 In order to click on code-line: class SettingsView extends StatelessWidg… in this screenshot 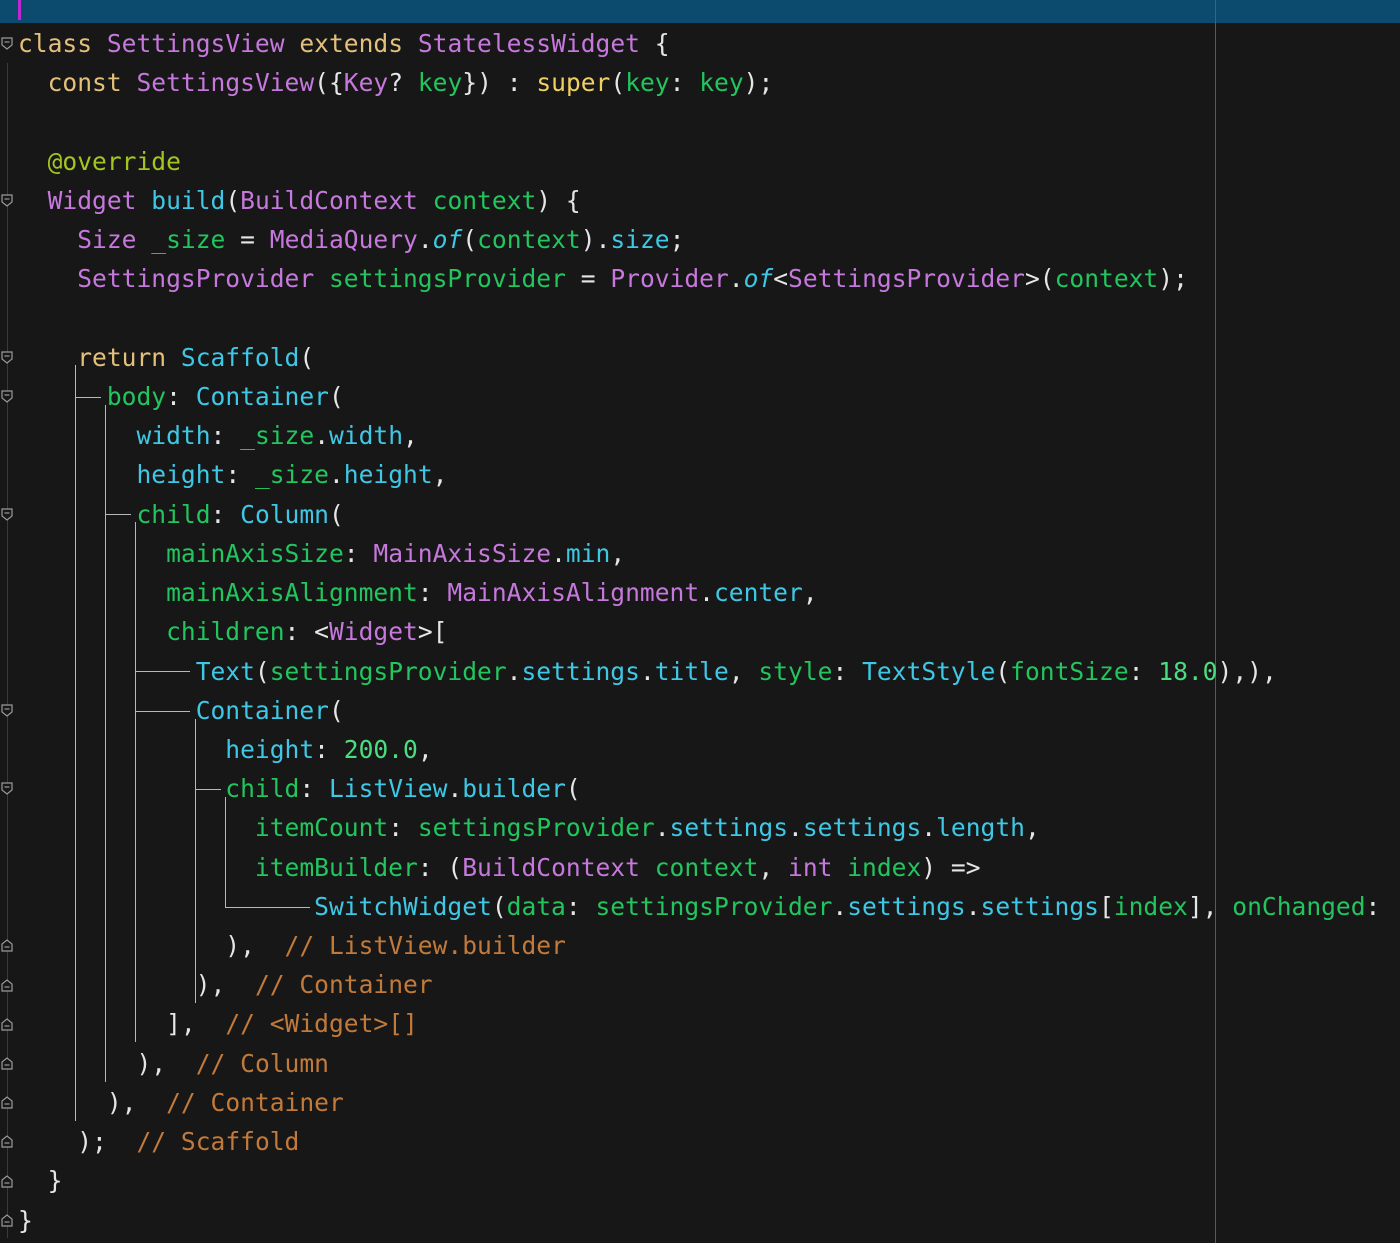, I will do `click(700, 43)`.